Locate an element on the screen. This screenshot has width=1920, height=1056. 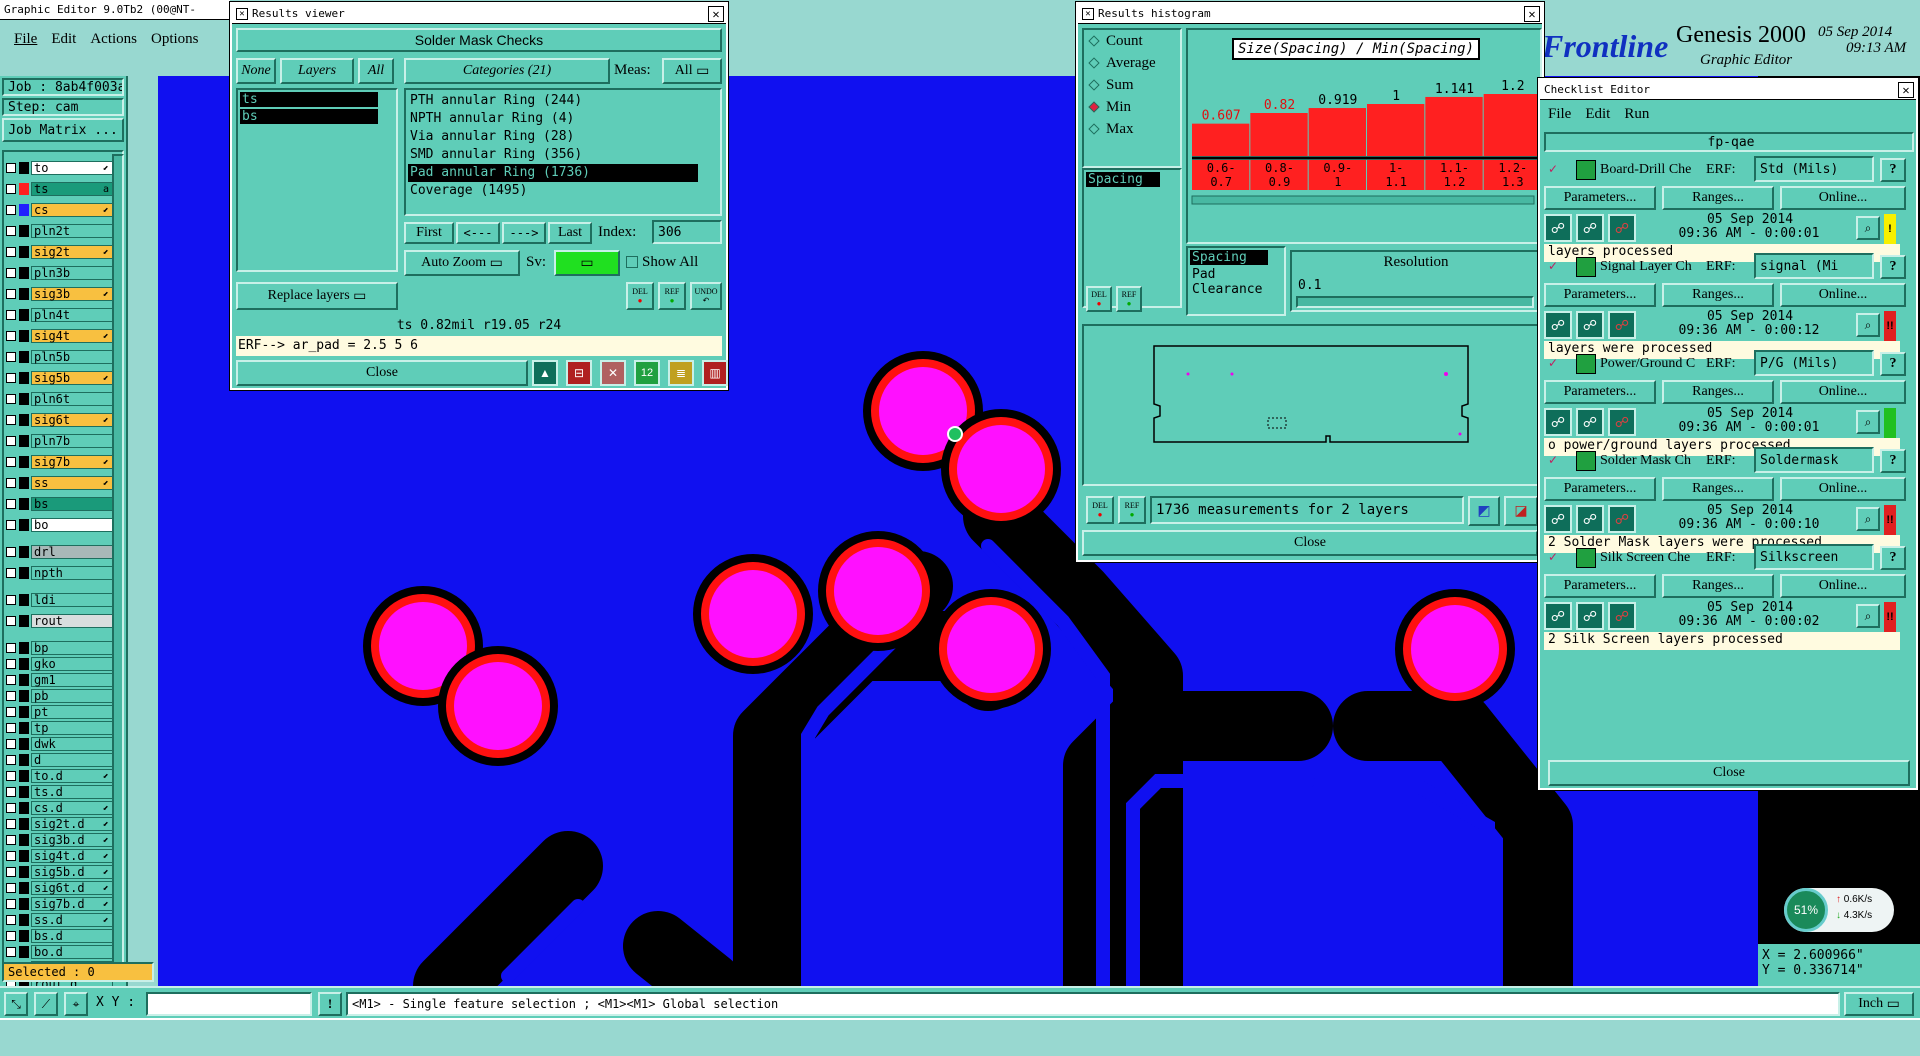
layer-name: sig4t ⬋ is located at coordinates (72, 335).